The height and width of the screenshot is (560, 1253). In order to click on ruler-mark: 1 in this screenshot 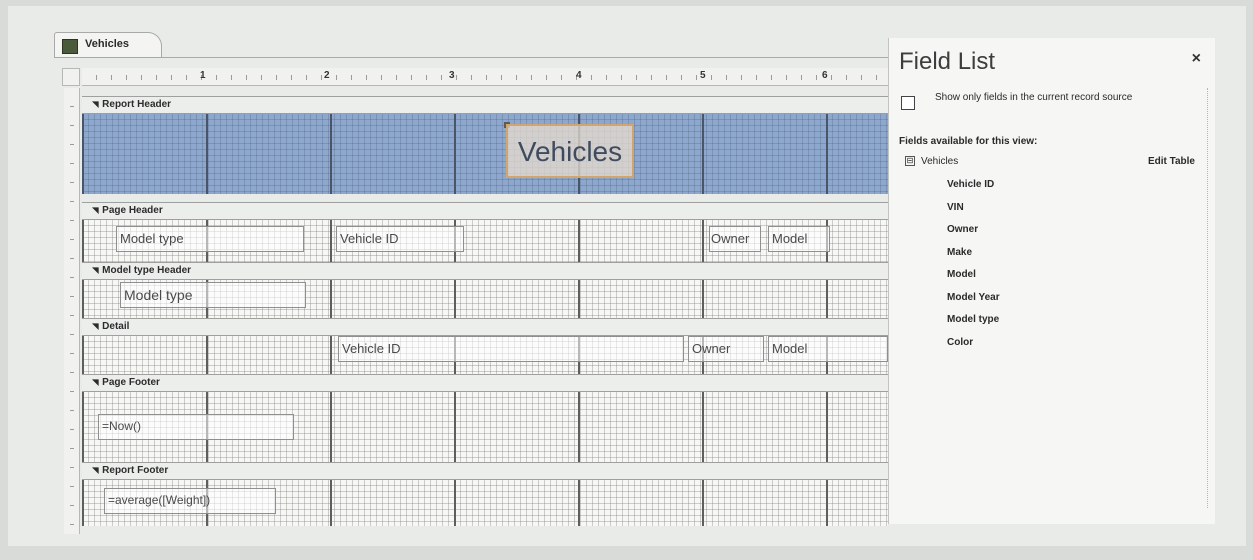, I will do `click(203, 75)`.